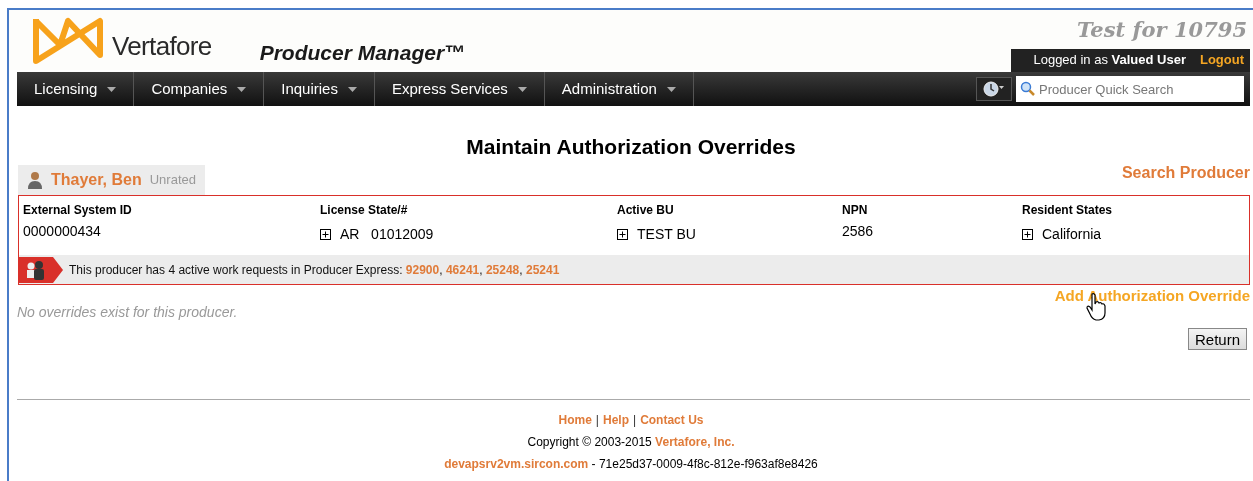 The image size is (1253, 481). Describe the element at coordinates (646, 210) in the screenshot. I see `column-heading: Active BU` at that location.